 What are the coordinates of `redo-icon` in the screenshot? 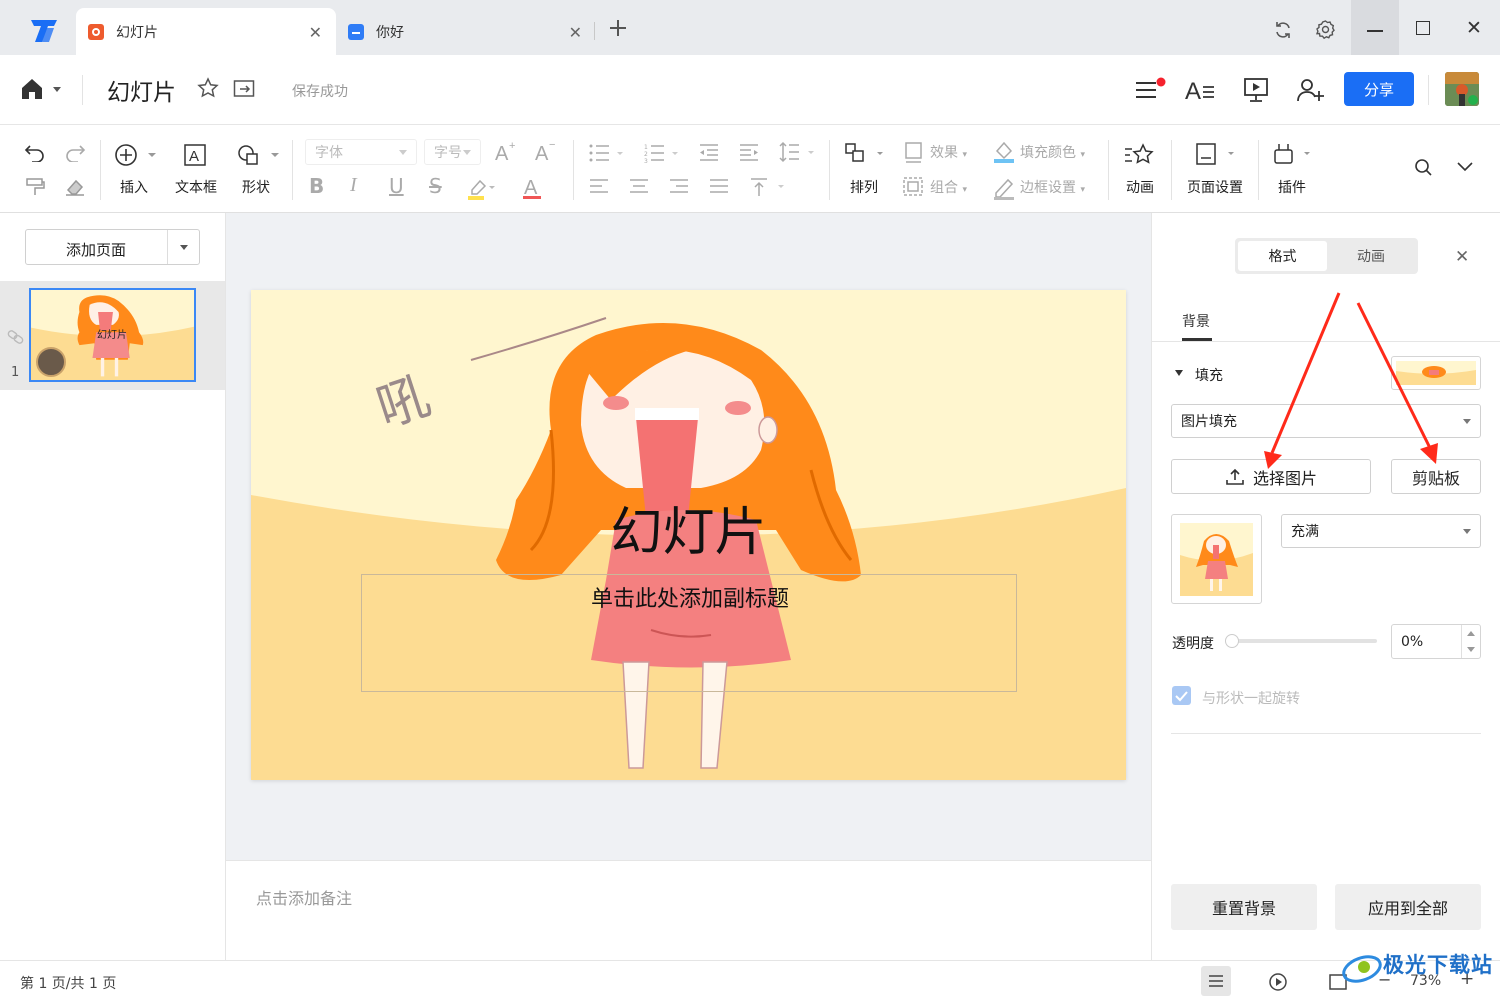 It's located at (75, 152).